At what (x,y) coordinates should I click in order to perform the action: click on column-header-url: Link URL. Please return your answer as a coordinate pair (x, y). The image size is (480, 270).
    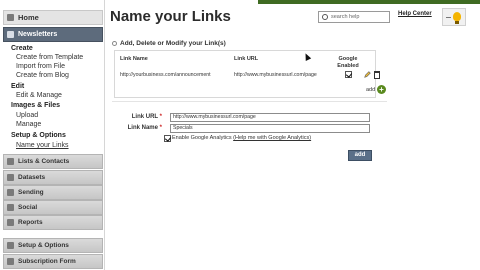
    Looking at the image, I should click on (246, 59).